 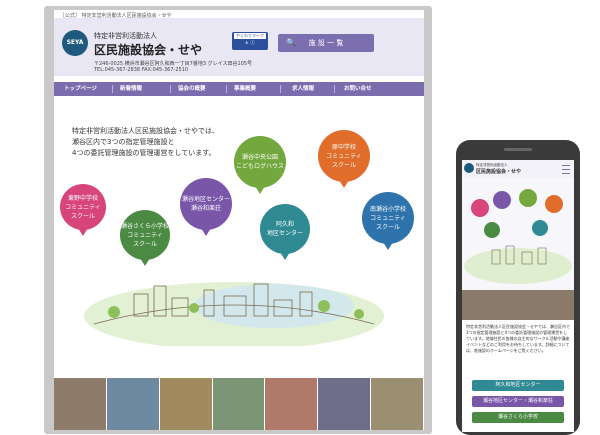 I want to click on pin-label: 南瀬谷小学校 コミュニティ スクール, so click(x=387, y=218).